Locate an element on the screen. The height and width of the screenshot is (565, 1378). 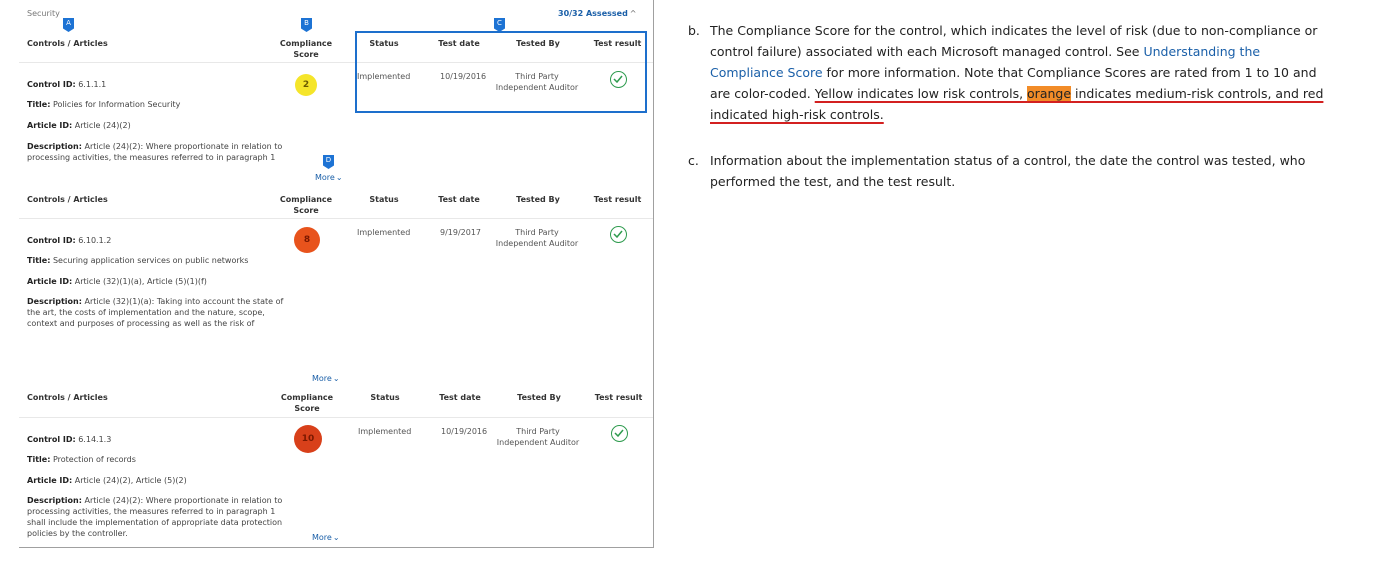
article-id: Article ID: Article (24)(2) is located at coordinates (79, 125).